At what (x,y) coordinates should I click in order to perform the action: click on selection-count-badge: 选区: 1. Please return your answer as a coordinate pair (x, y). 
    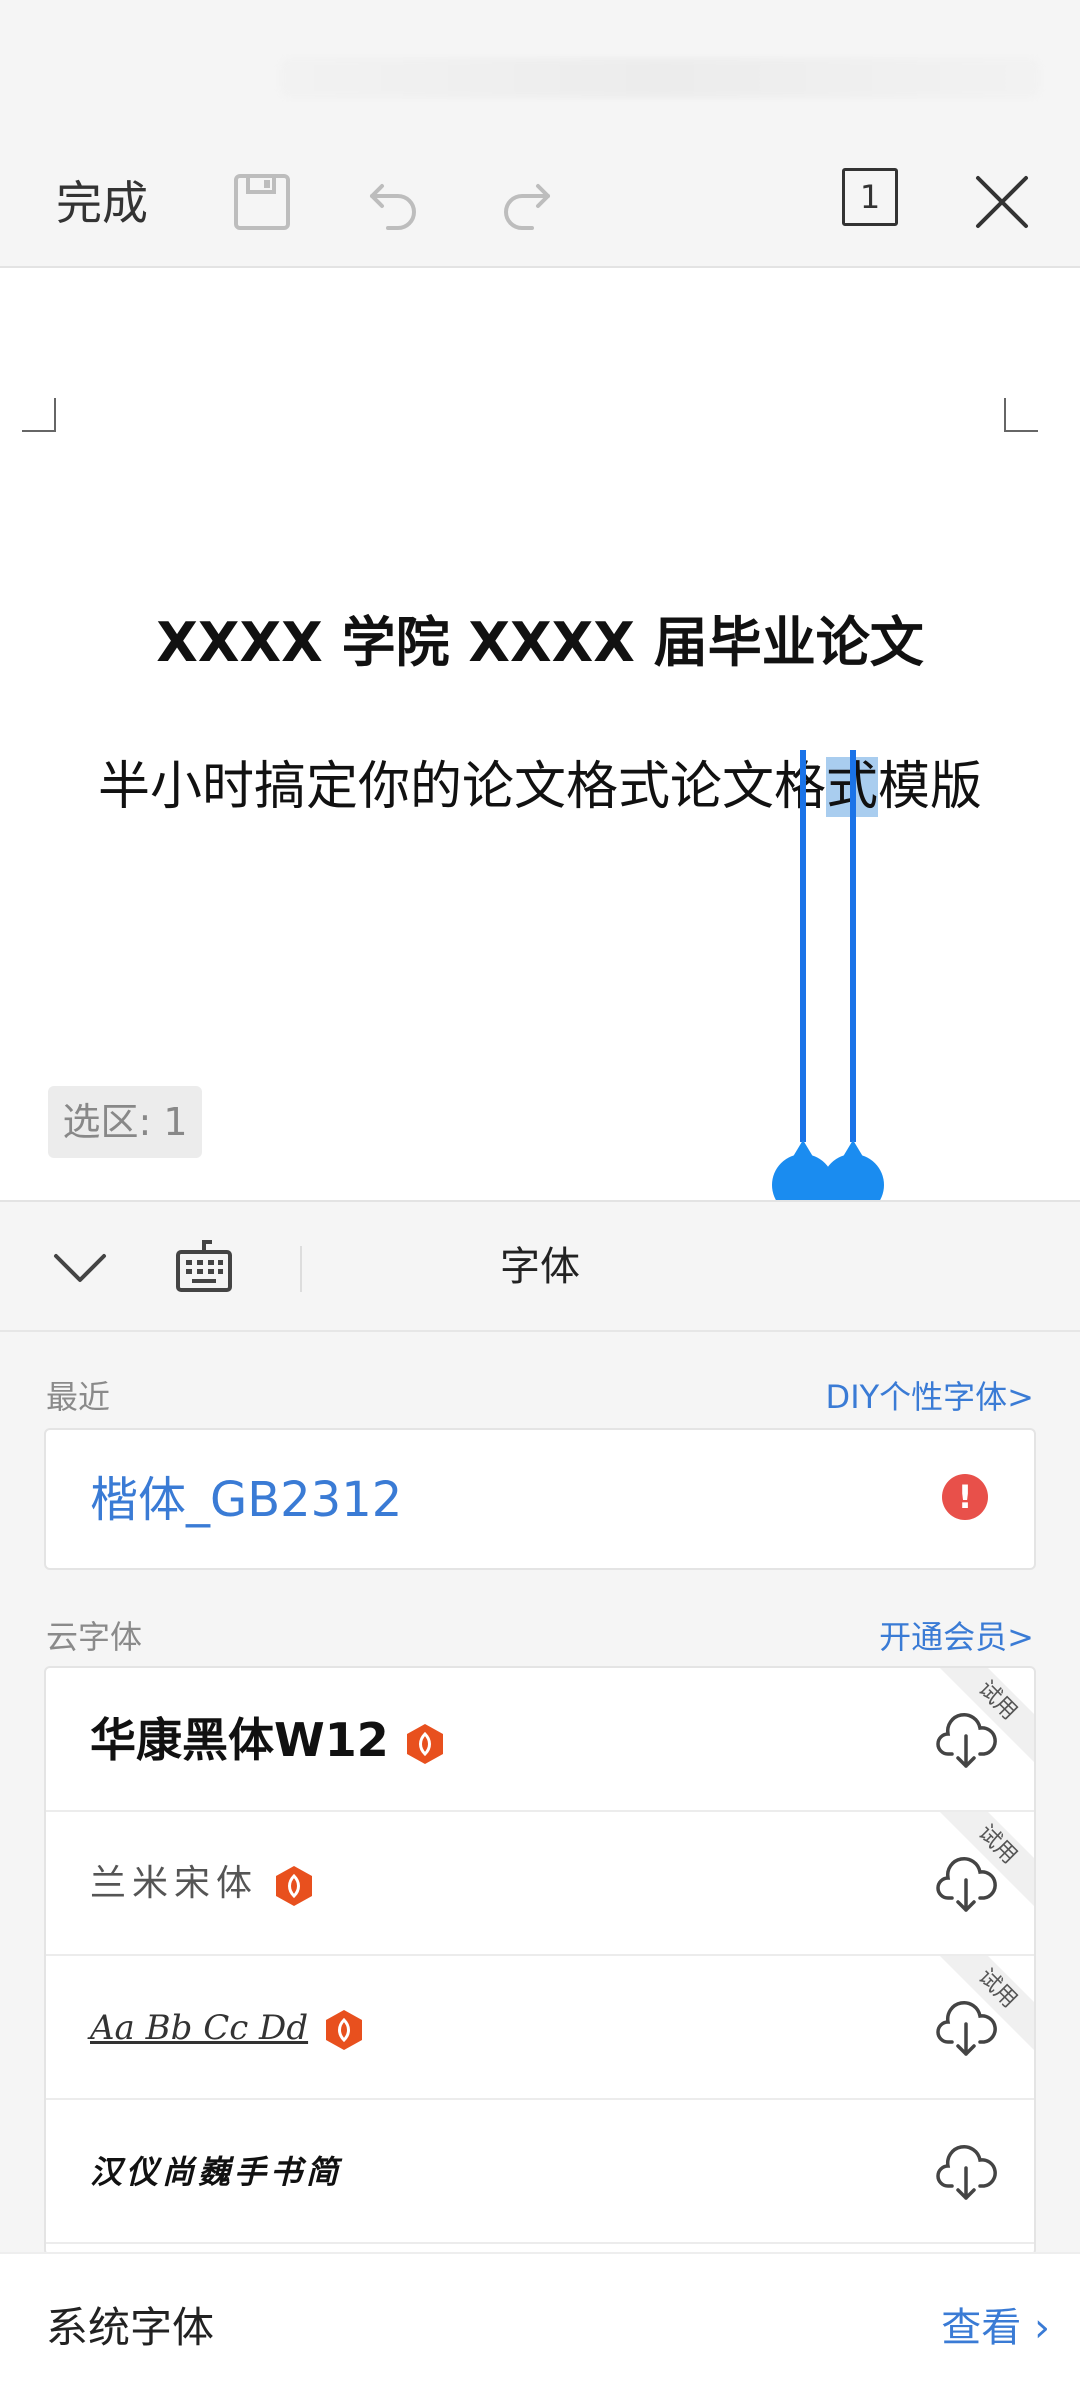
    Looking at the image, I should click on (125, 1122).